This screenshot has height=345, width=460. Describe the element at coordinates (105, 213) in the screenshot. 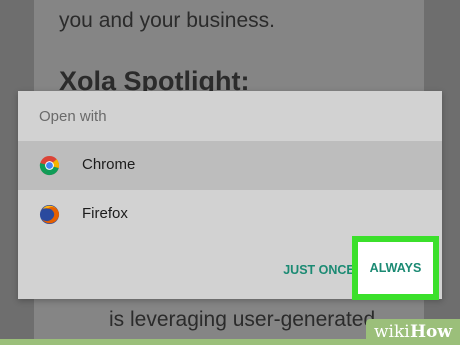

I see `app-label-firefox: Firefox` at that location.